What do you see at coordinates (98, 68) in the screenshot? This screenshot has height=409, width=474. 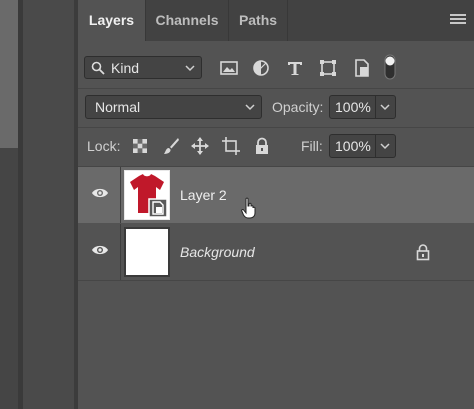 I see `search-icon` at bounding box center [98, 68].